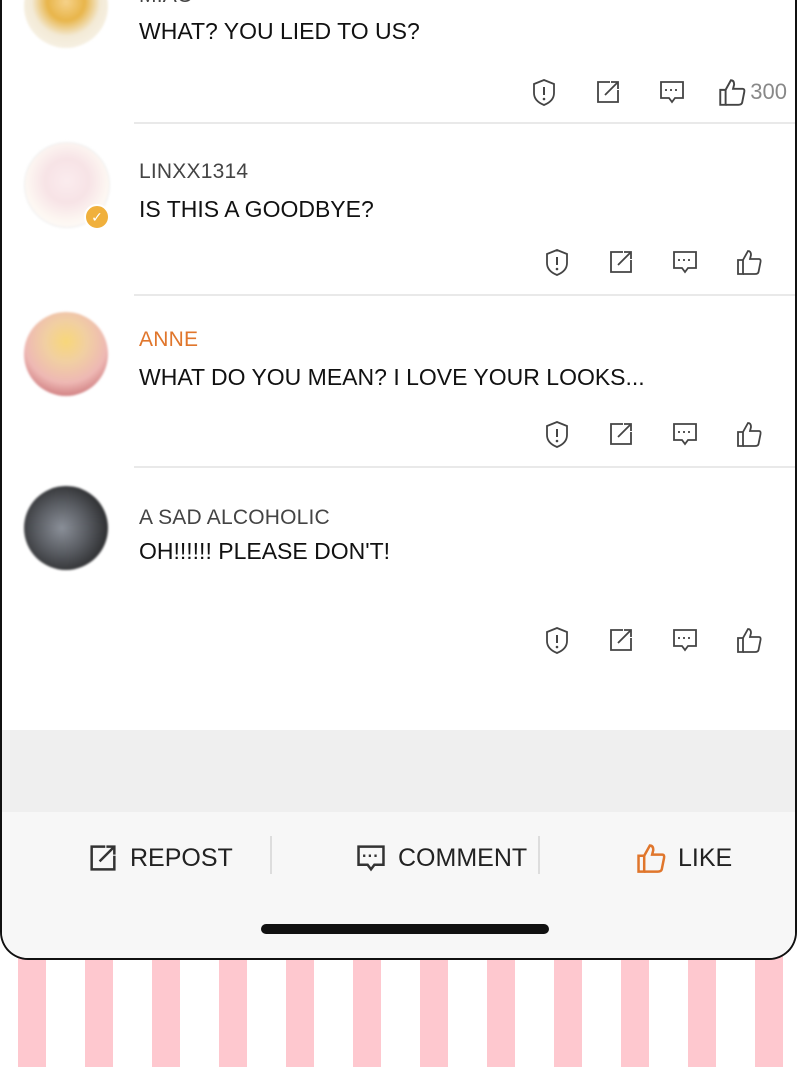 Image resolution: width=800 pixels, height=1067 pixels. Describe the element at coordinates (705, 857) in the screenshot. I see `like-label: LIKE` at that location.